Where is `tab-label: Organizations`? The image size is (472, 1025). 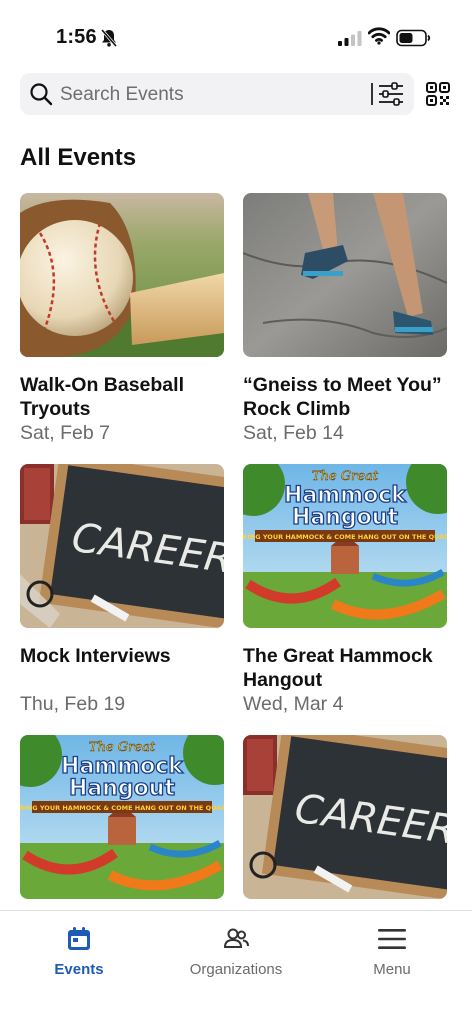 tab-label: Organizations is located at coordinates (236, 969).